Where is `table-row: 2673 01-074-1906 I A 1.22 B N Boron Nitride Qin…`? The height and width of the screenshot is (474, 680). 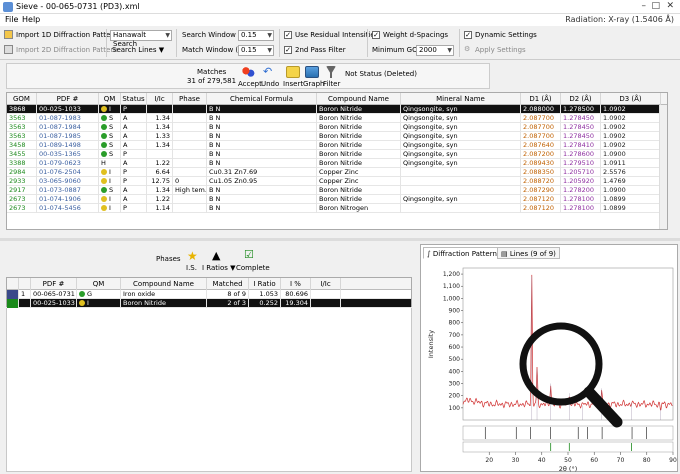
table-row: 2673 01-074-1906 I A 1.22 B N Boron Nitride Qin… is located at coordinates (337, 199).